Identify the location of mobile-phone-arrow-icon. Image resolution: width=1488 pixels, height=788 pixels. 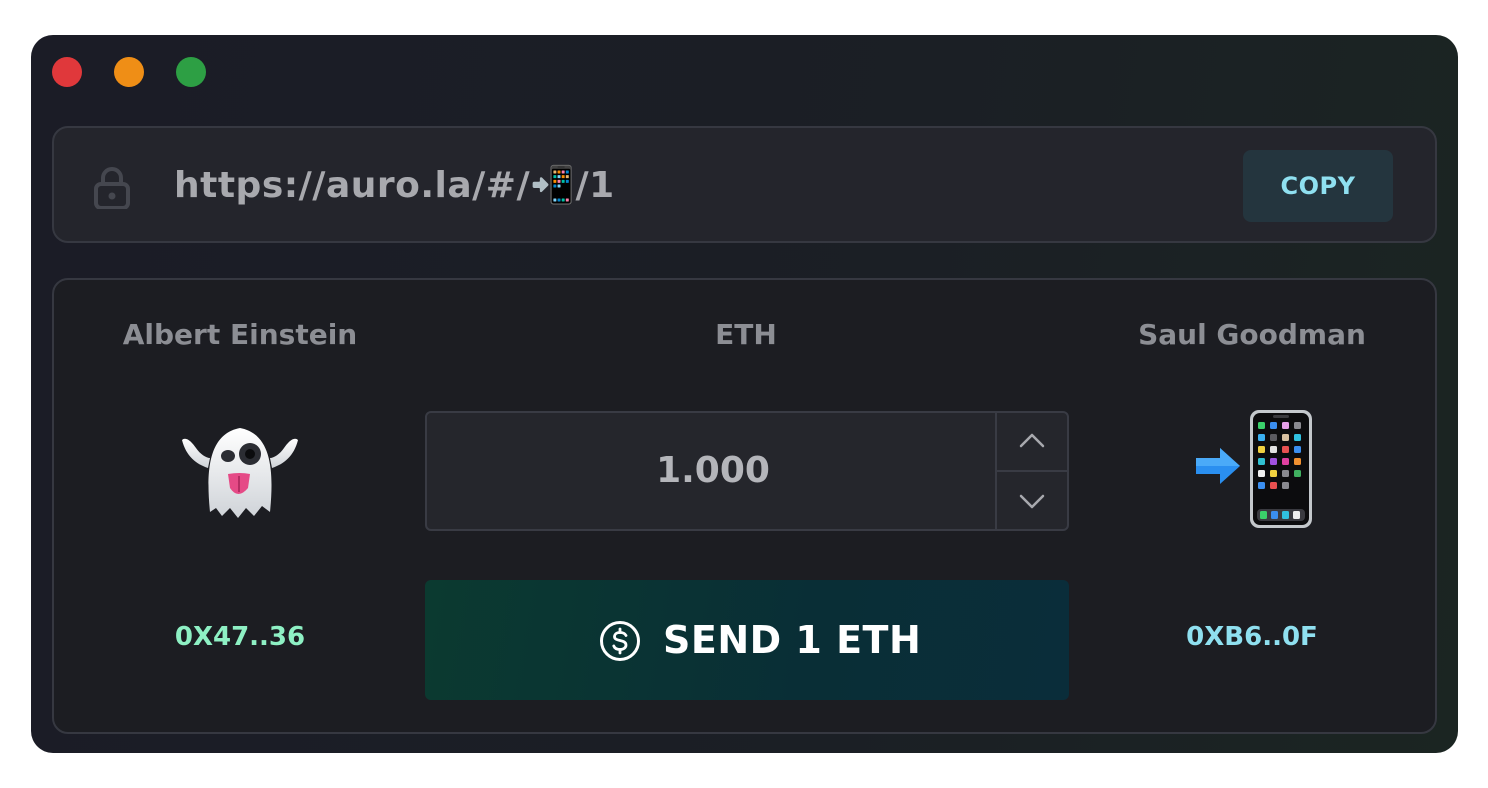
(1254, 469).